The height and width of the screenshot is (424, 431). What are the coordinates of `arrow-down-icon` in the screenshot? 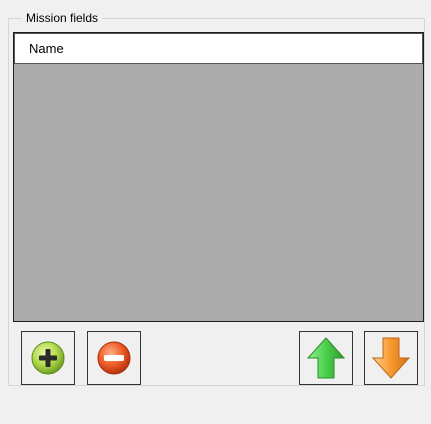 It's located at (391, 358).